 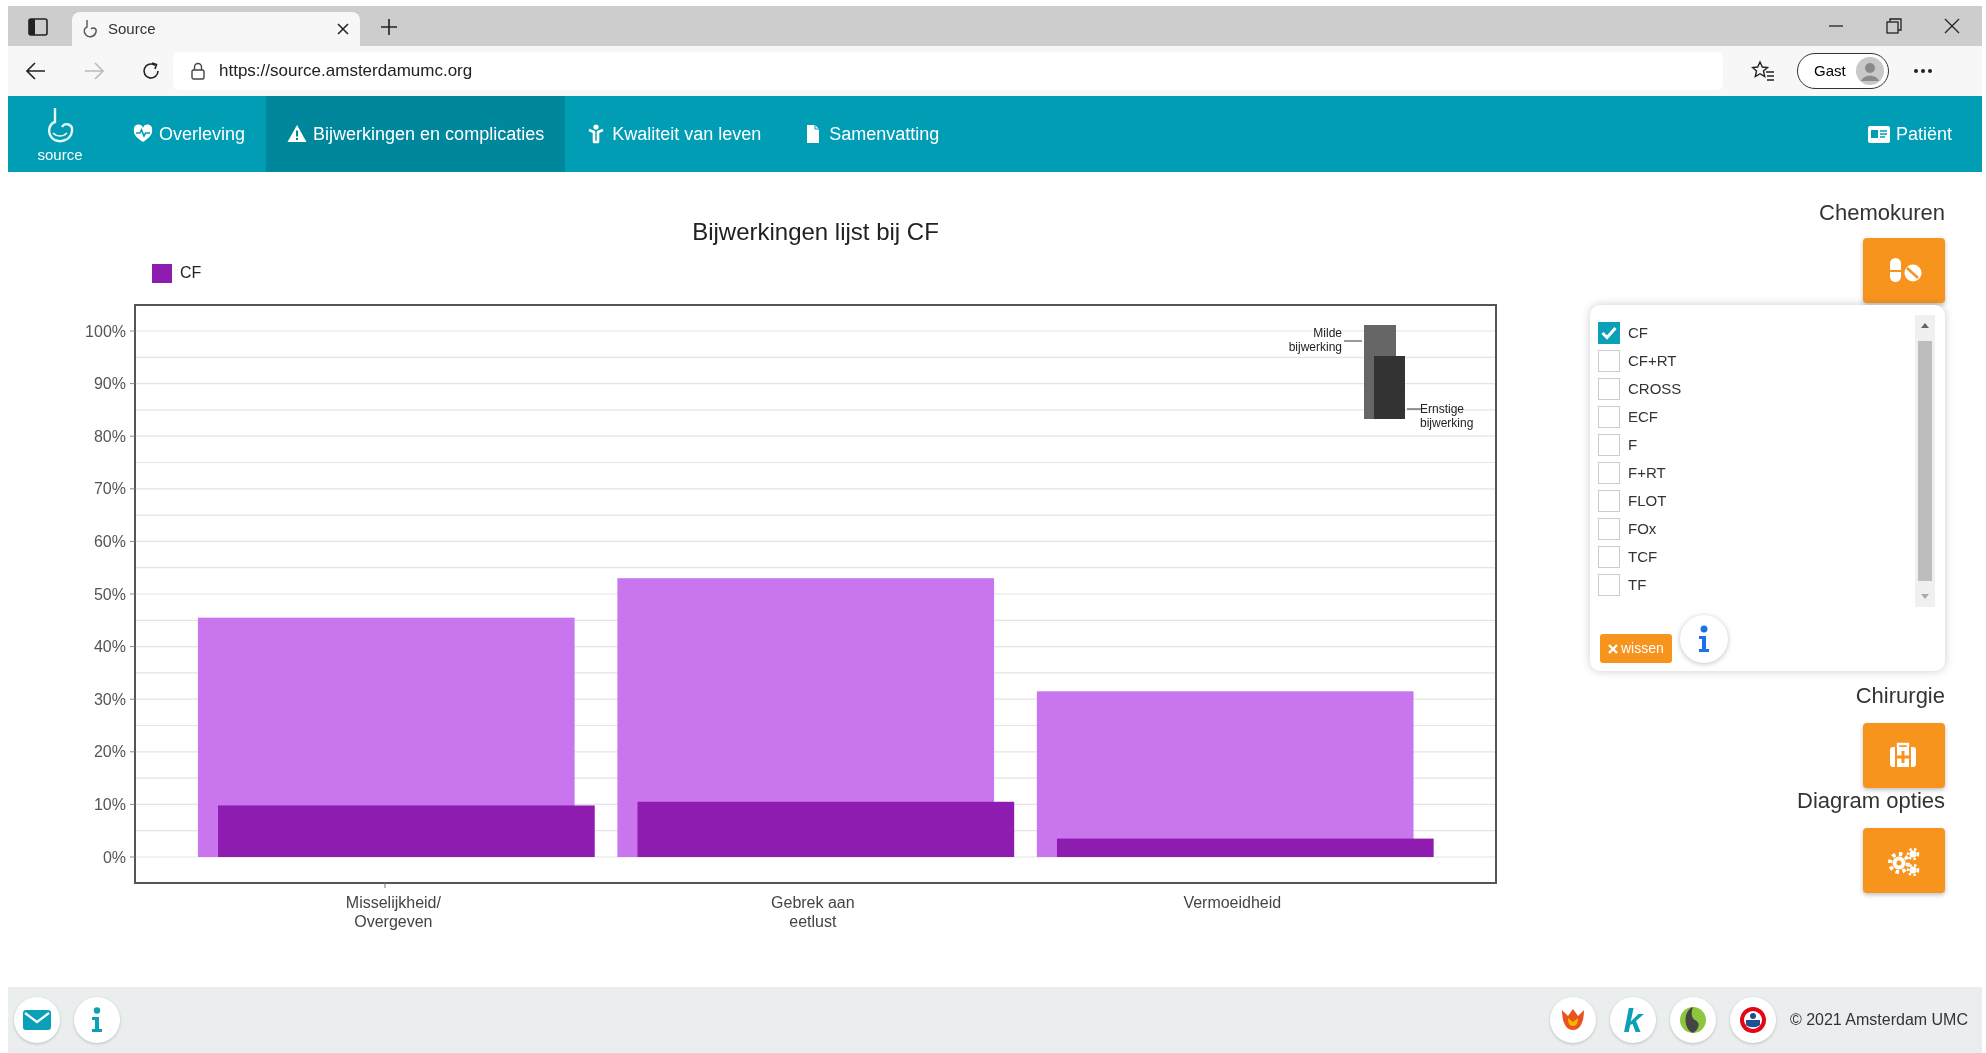 I want to click on profile-button: Gast, so click(x=1843, y=71).